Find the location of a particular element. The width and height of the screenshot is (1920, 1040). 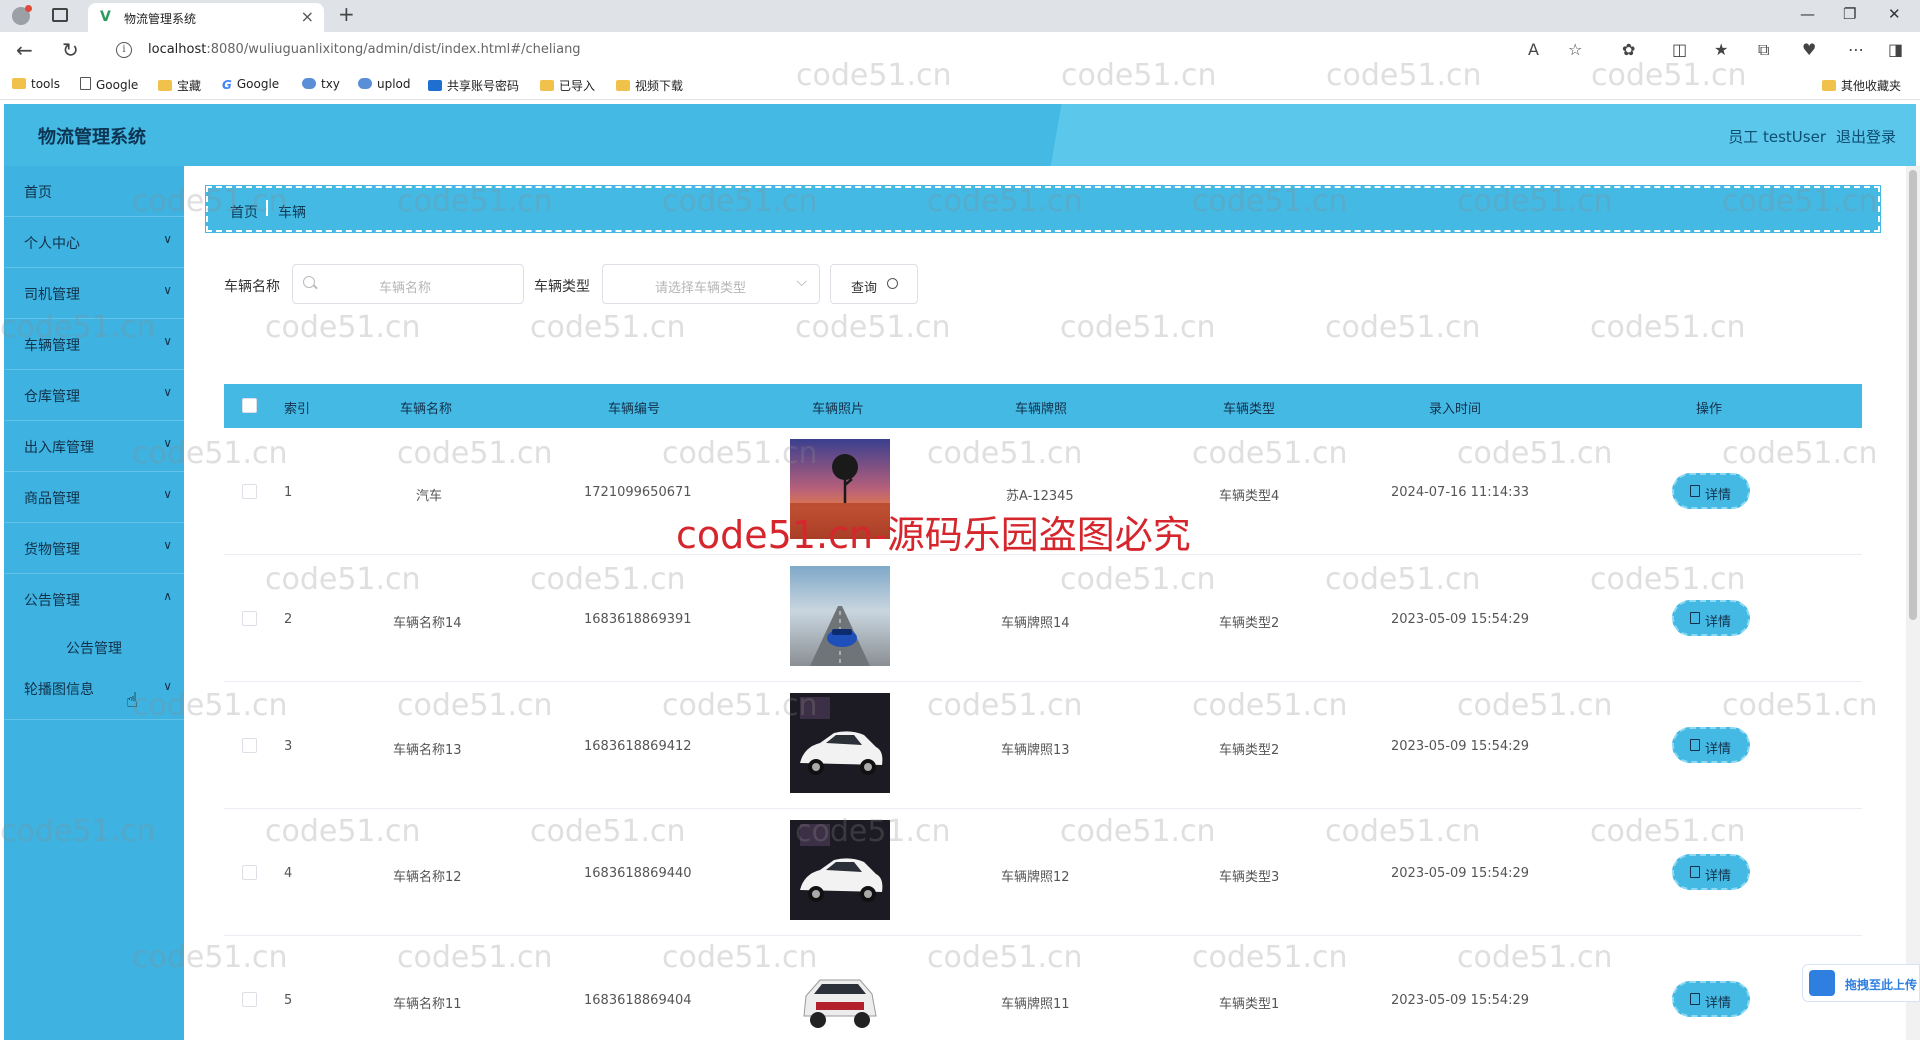

cell-vehicle-type: 车辆类型4 is located at coordinates (1249, 496).